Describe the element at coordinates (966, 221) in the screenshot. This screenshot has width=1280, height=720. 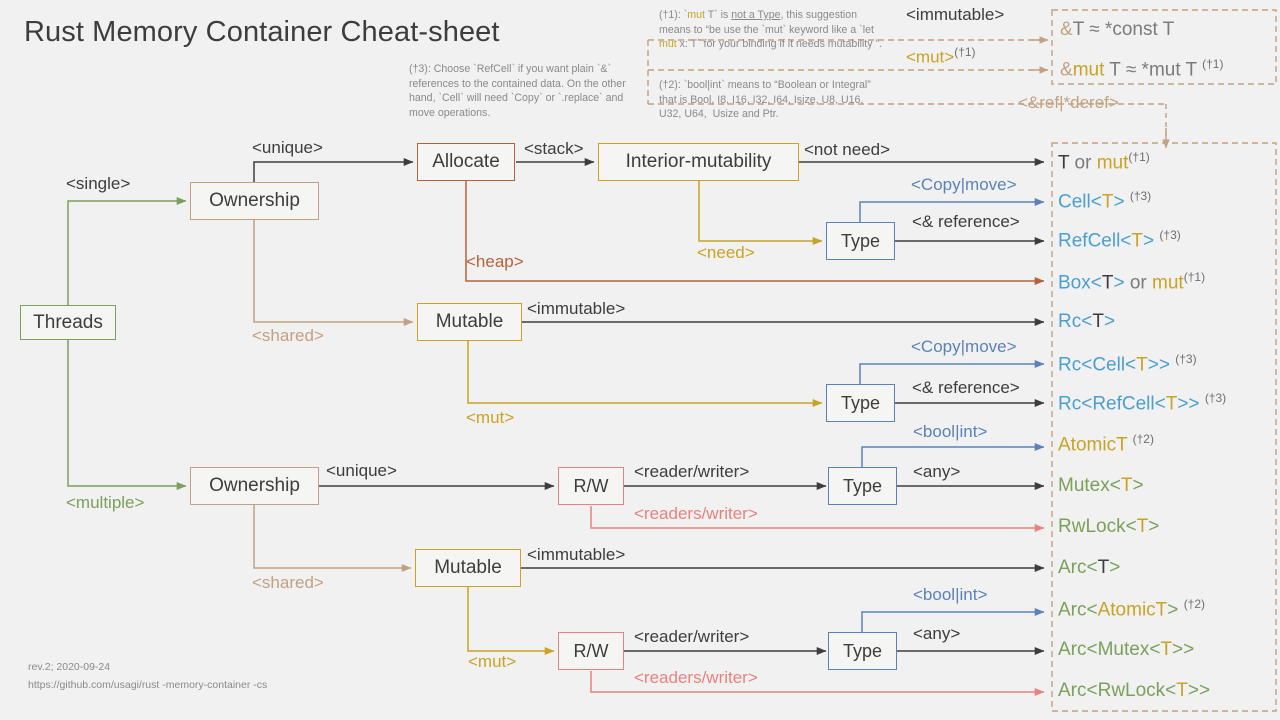
I see `edge-label-amp-reference-a: <& reference>` at that location.